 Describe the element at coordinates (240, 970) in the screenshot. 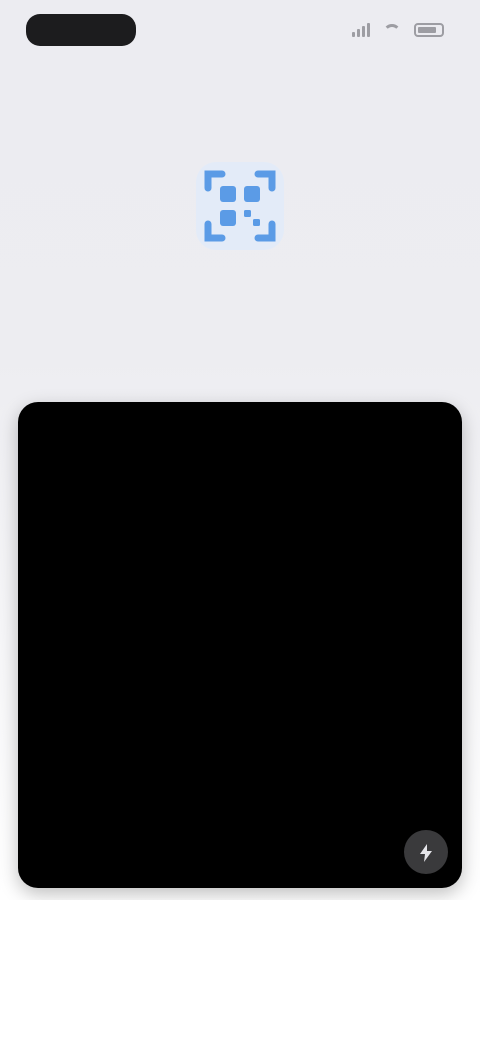

I see `bottom-area` at that location.